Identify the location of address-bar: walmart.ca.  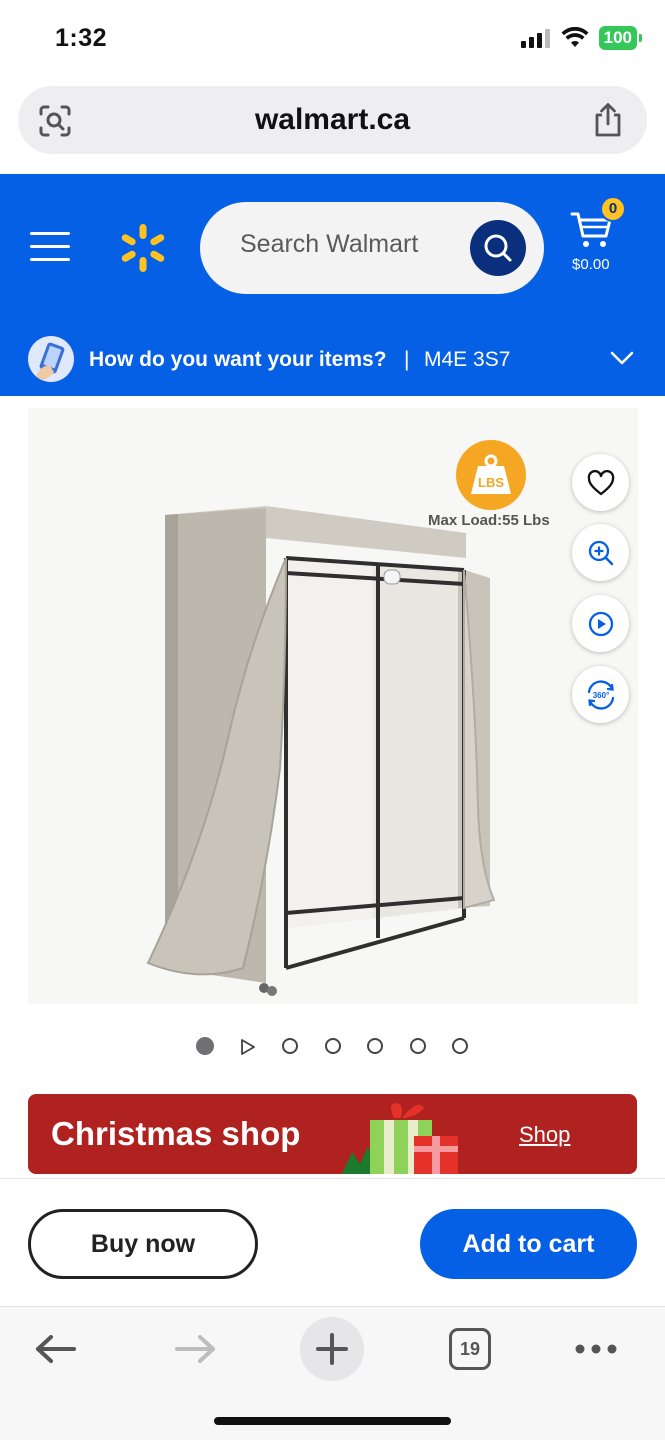
(332, 120).